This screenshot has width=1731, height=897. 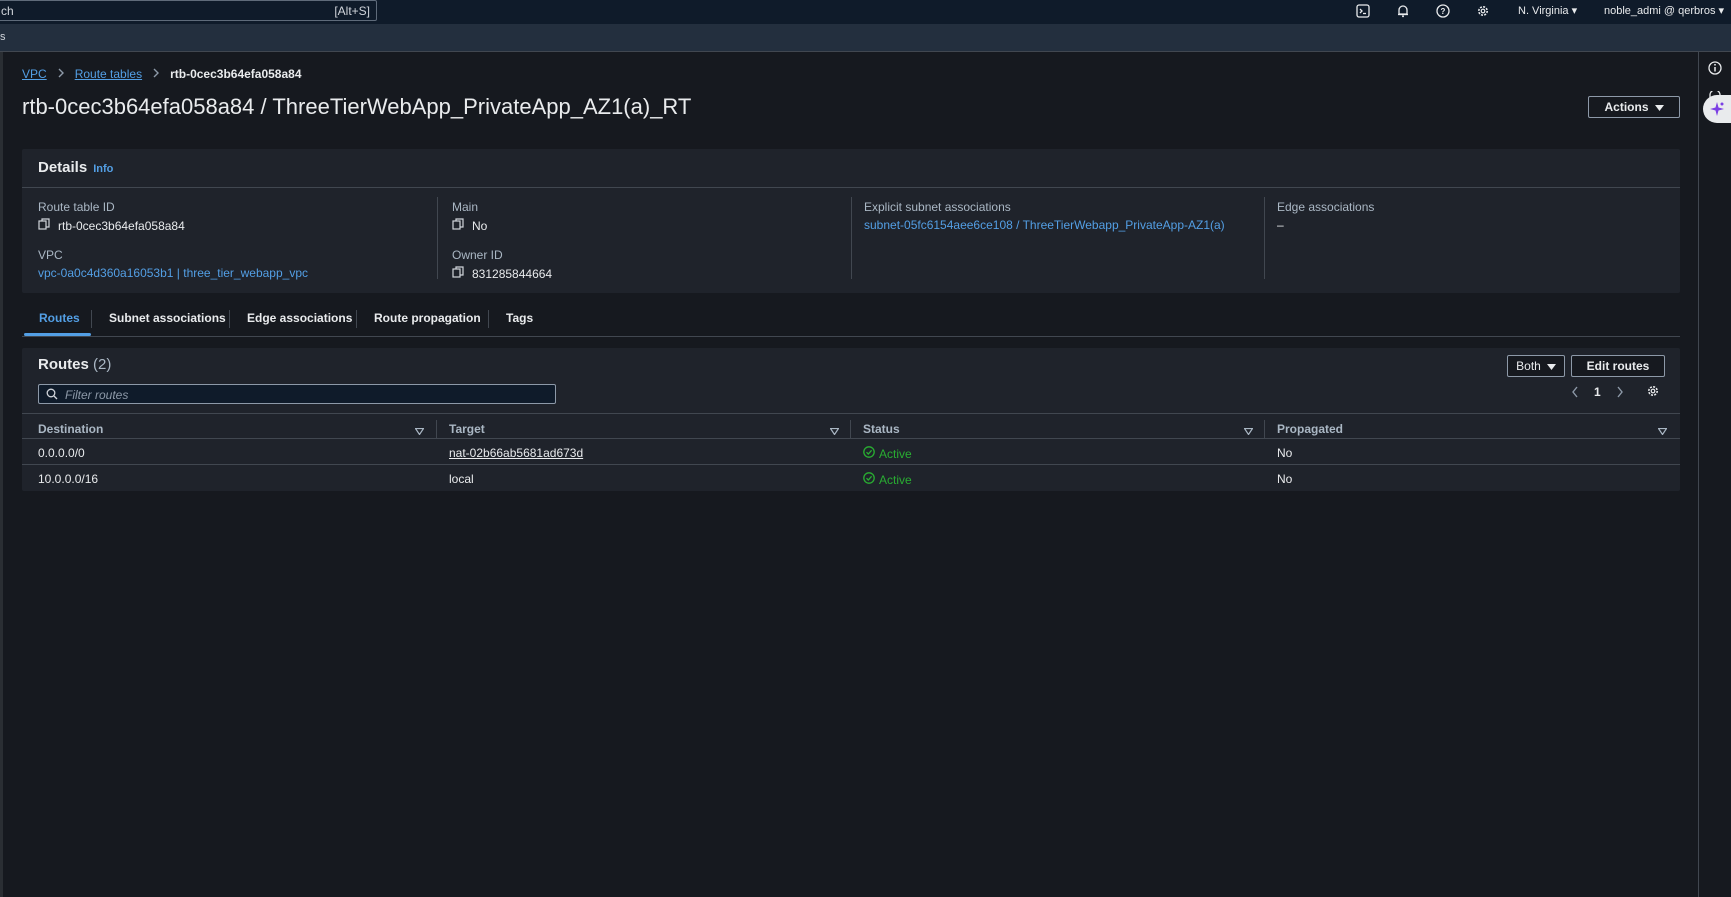 I want to click on filter-placeholder: Filter routes, so click(x=97, y=395).